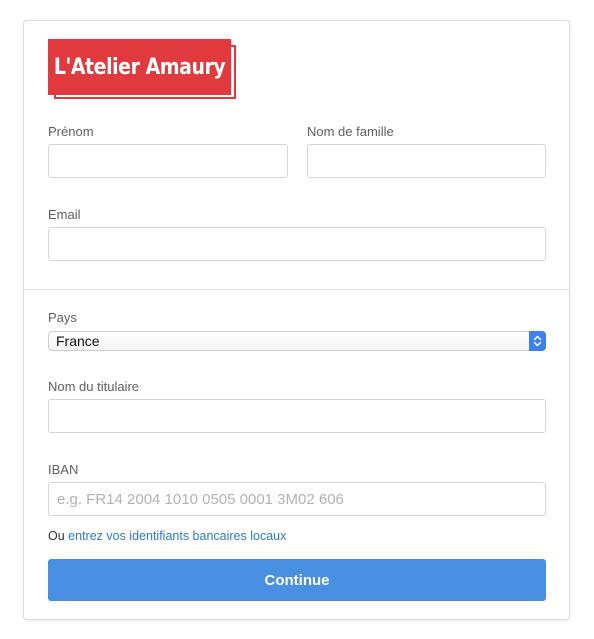 This screenshot has height=639, width=594. Describe the element at coordinates (297, 580) in the screenshot. I see `continue-button: Continue` at that location.